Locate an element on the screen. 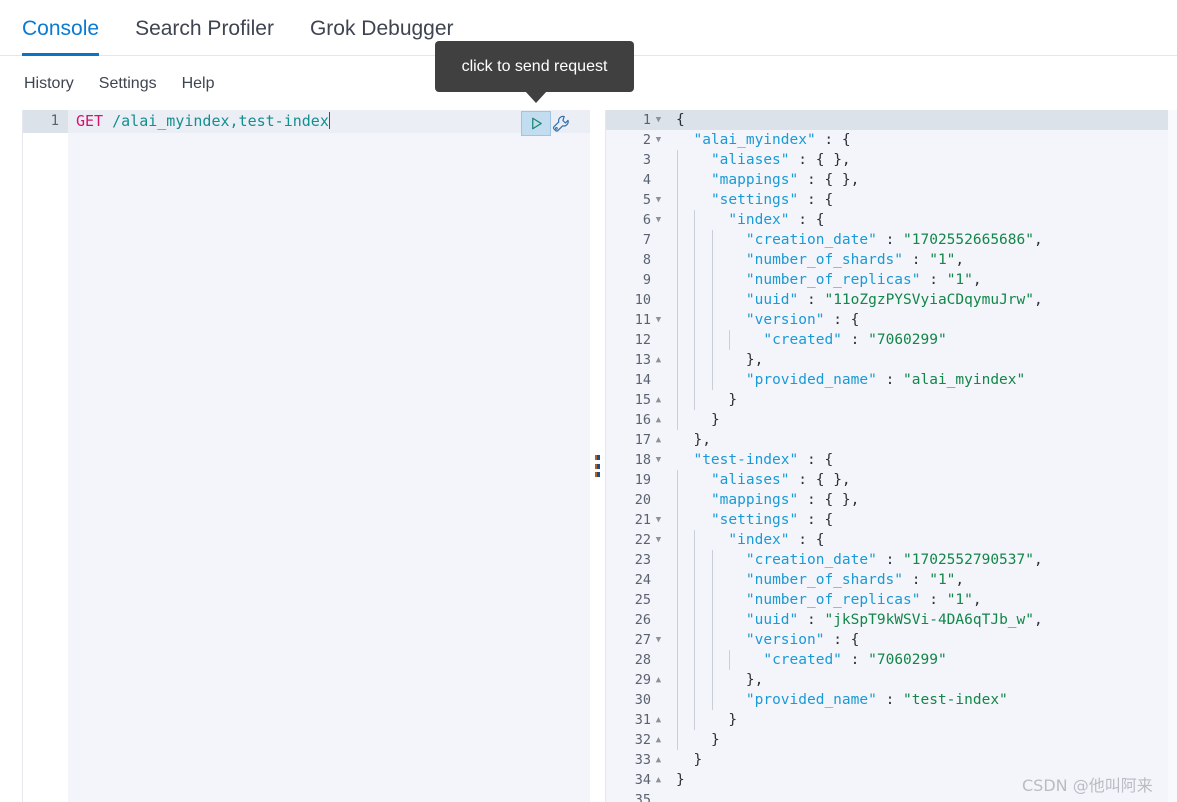 Image resolution: width=1177 pixels, height=802 pixels. pane-splitter is located at coordinates (597, 456).